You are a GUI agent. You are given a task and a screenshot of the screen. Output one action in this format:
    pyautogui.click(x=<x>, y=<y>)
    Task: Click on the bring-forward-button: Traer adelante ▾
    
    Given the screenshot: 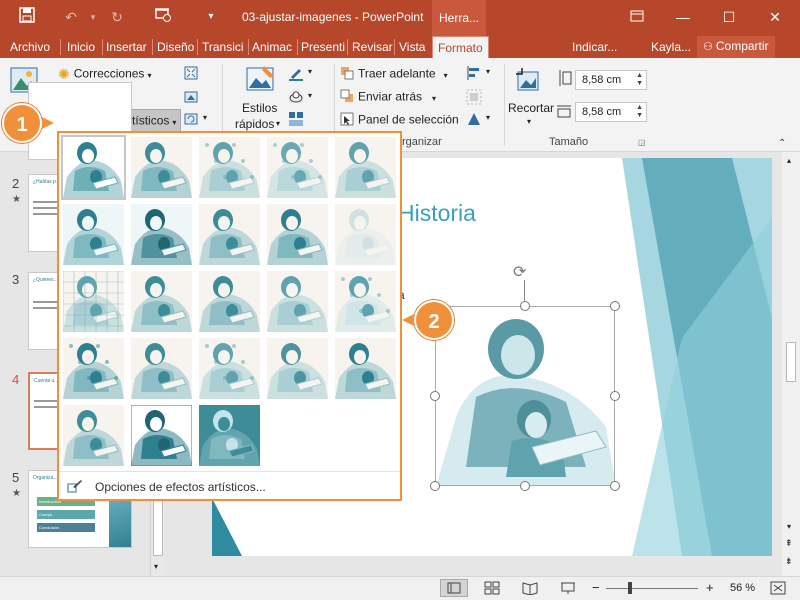 What is the action you would take?
    pyautogui.click(x=394, y=74)
    